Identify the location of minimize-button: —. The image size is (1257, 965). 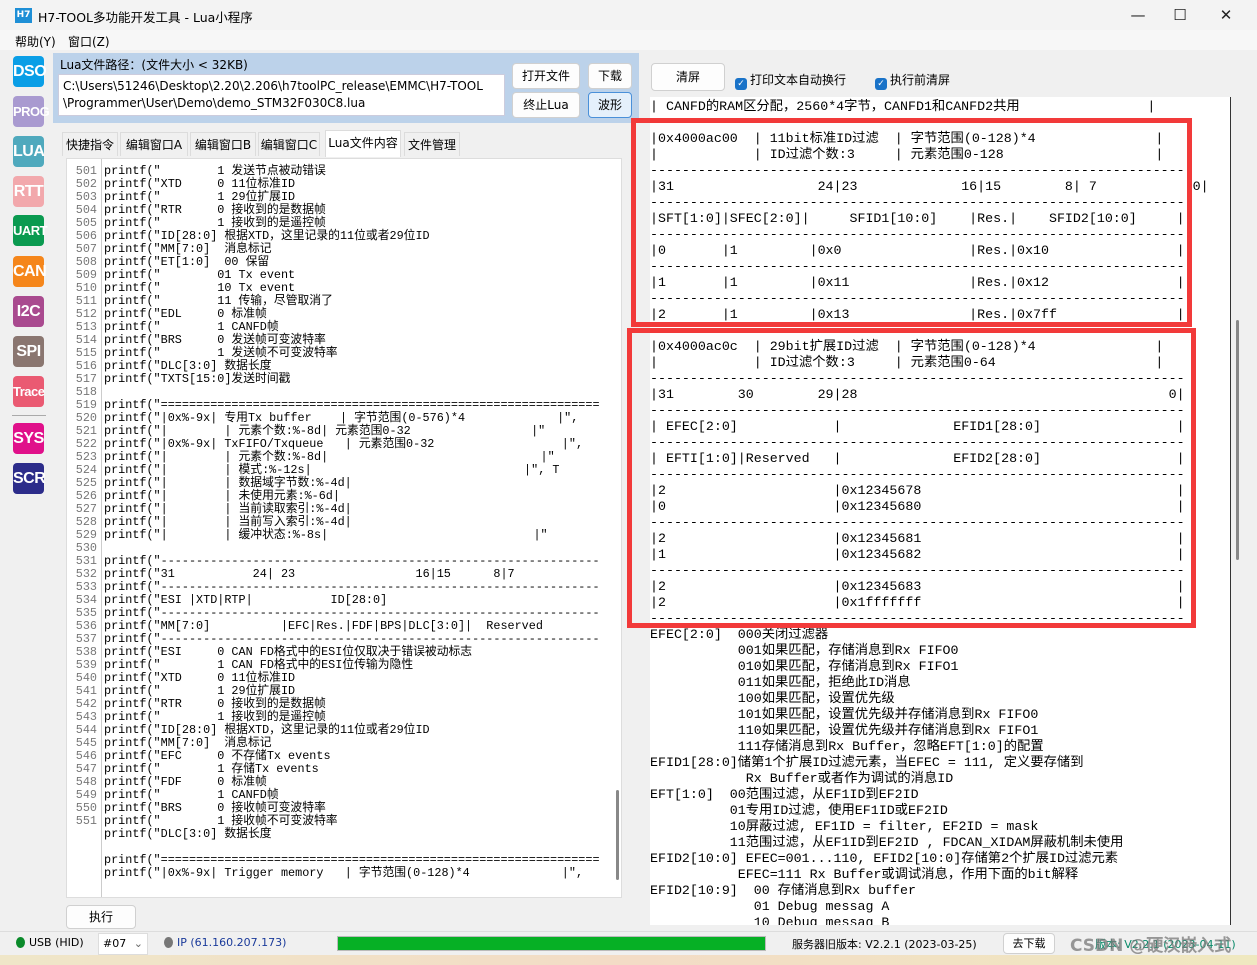
(1138, 15).